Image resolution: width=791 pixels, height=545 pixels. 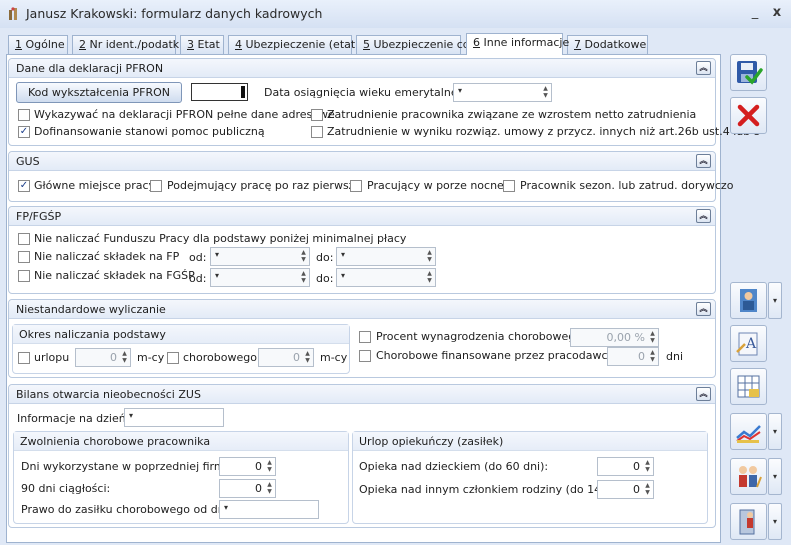 I want to click on skladki-fgsp-label: Nie naliczać składek na FGŚP, so click(x=114, y=275).